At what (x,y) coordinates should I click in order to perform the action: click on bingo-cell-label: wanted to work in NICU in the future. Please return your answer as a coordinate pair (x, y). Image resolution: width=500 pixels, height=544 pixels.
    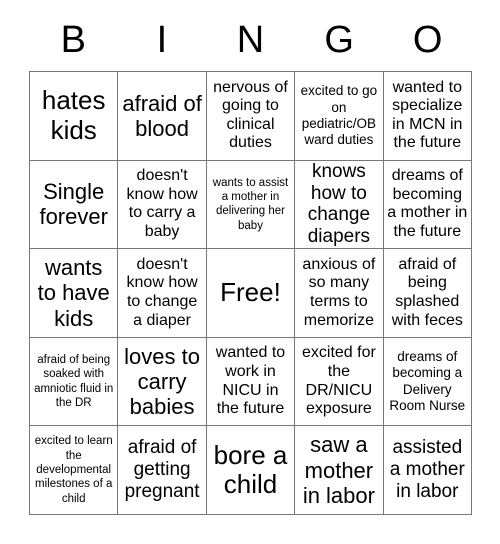
    Looking at the image, I should click on (250, 381).